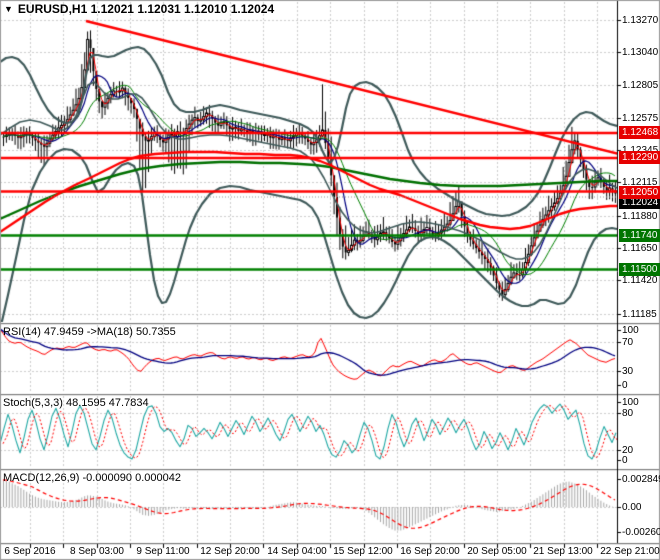 The image size is (660, 560). What do you see at coordinates (639, 157) in the screenshot?
I see `price-level-badge-res: 1.12290` at bounding box center [639, 157].